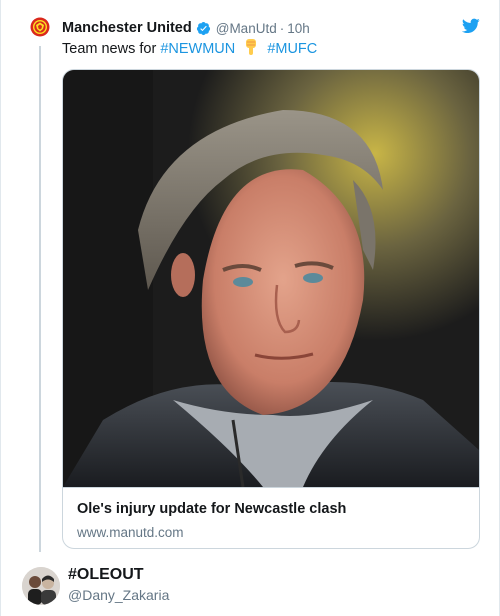  What do you see at coordinates (109, 49) in the screenshot?
I see `tweet-text-prefix: Team news for` at bounding box center [109, 49].